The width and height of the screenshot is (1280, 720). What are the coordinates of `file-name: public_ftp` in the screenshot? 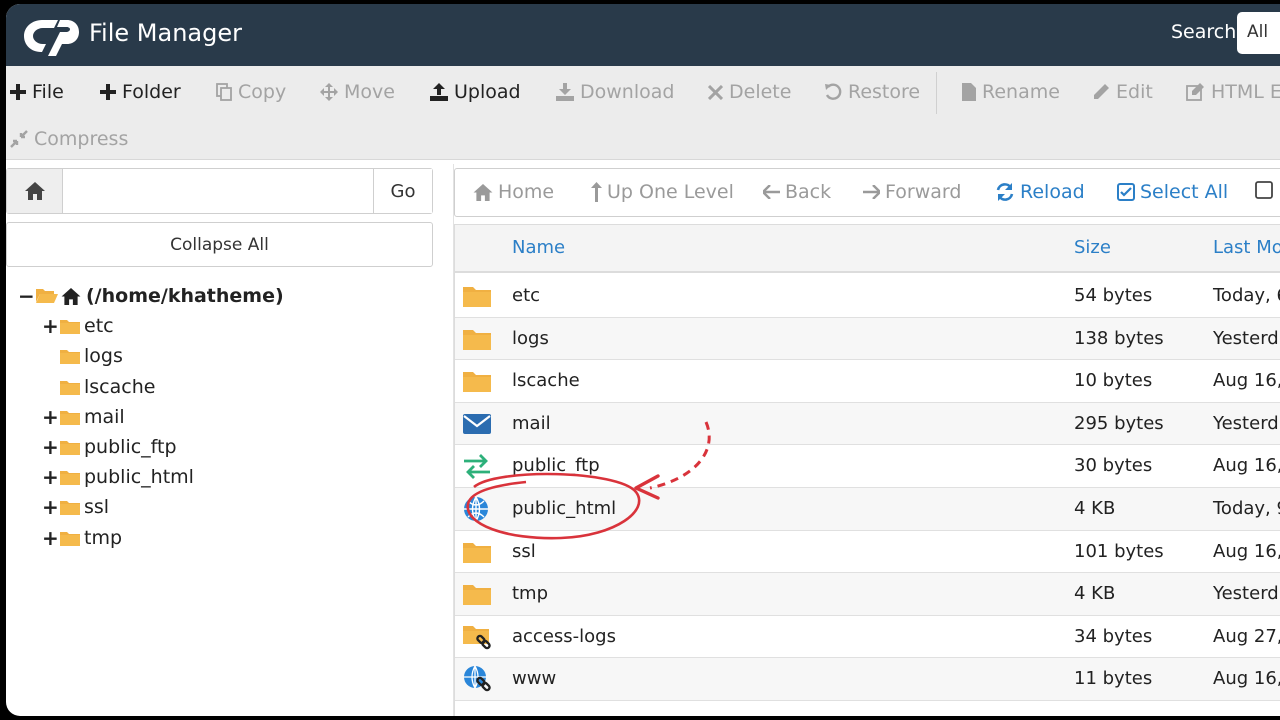 It's located at (556, 465).